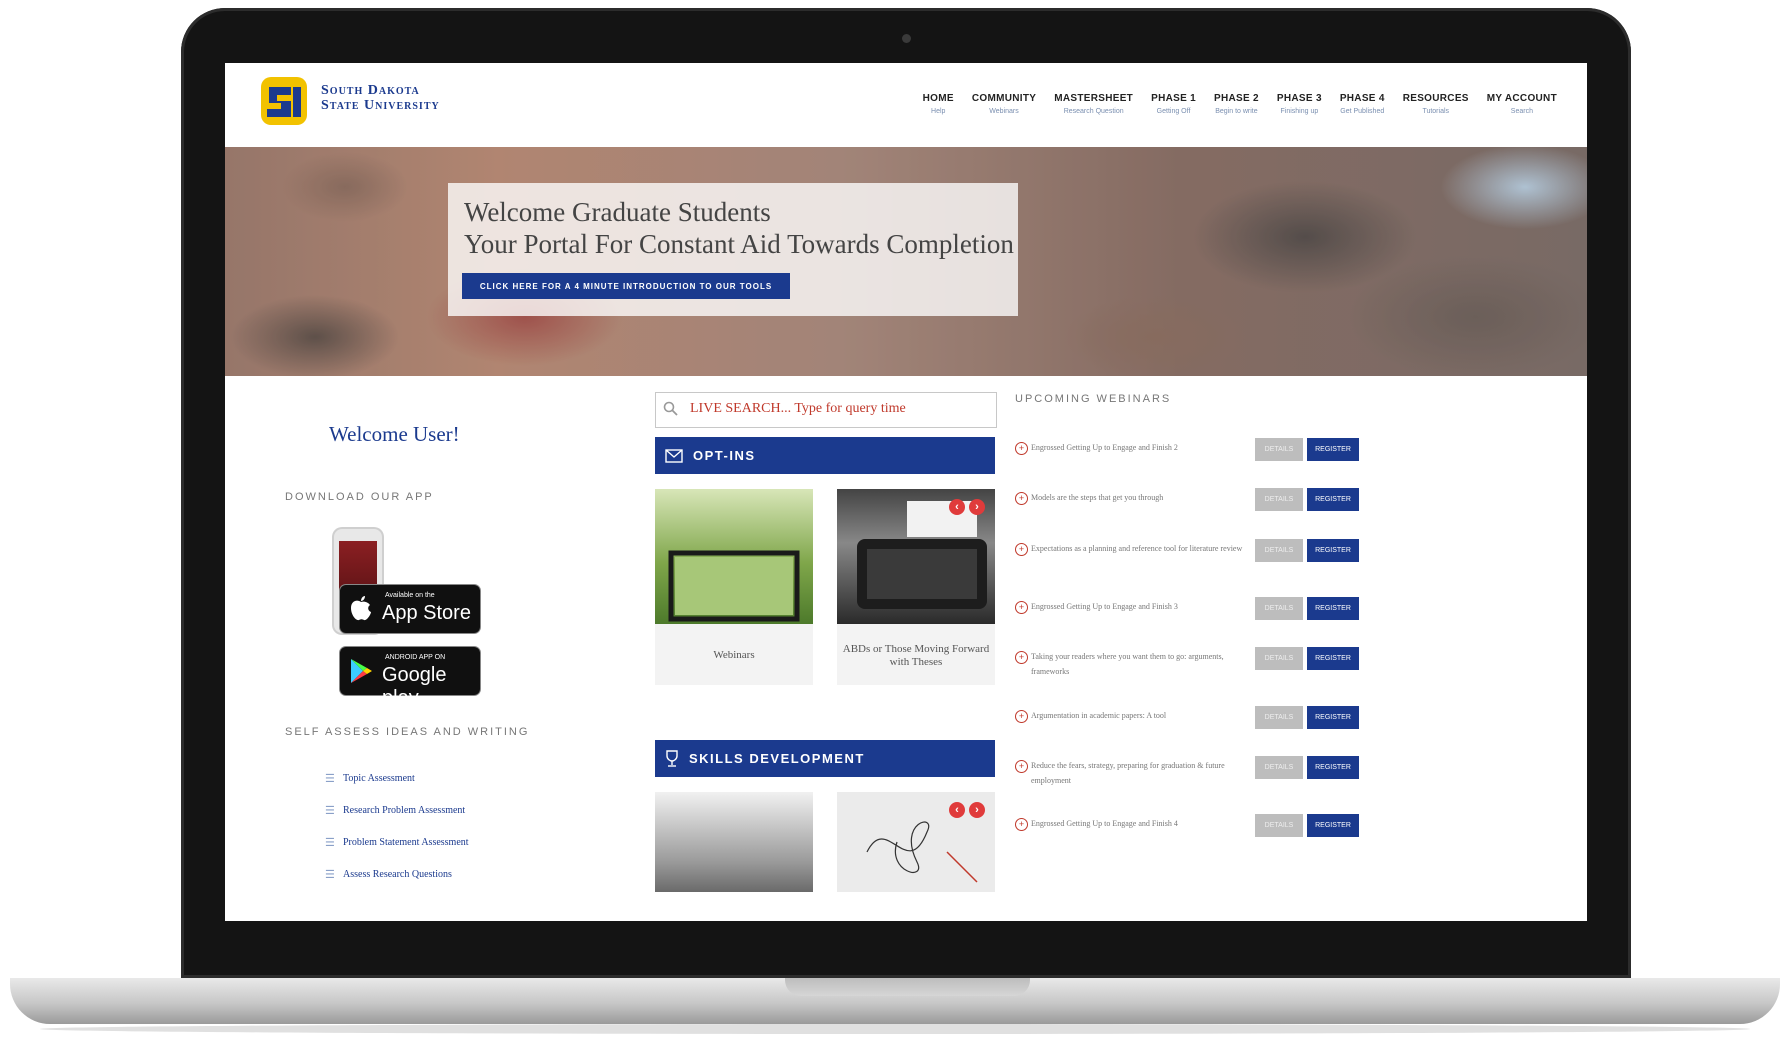  What do you see at coordinates (1173, 111) in the screenshot?
I see `nav-sub: Getting Off` at bounding box center [1173, 111].